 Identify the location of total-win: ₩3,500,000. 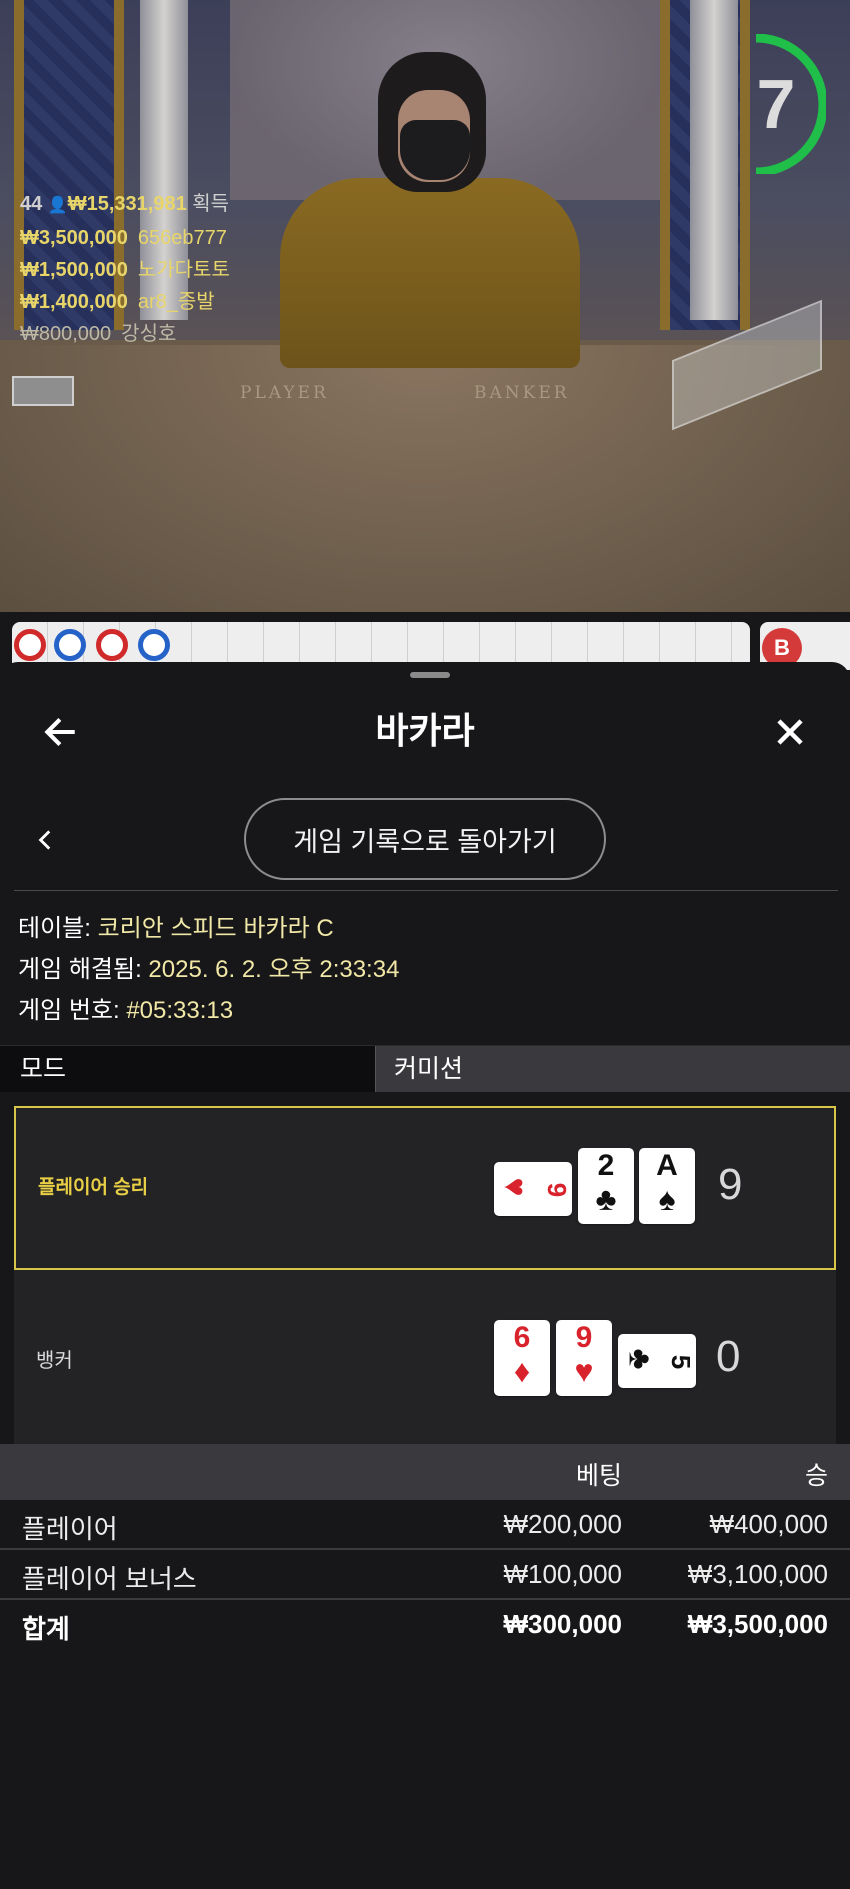
(757, 1624).